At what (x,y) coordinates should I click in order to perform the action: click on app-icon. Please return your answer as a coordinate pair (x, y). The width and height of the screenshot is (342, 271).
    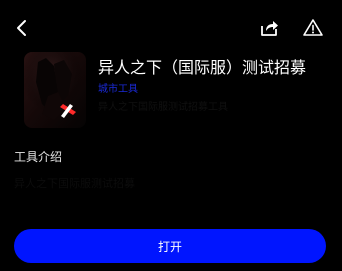
    Looking at the image, I should click on (55, 90).